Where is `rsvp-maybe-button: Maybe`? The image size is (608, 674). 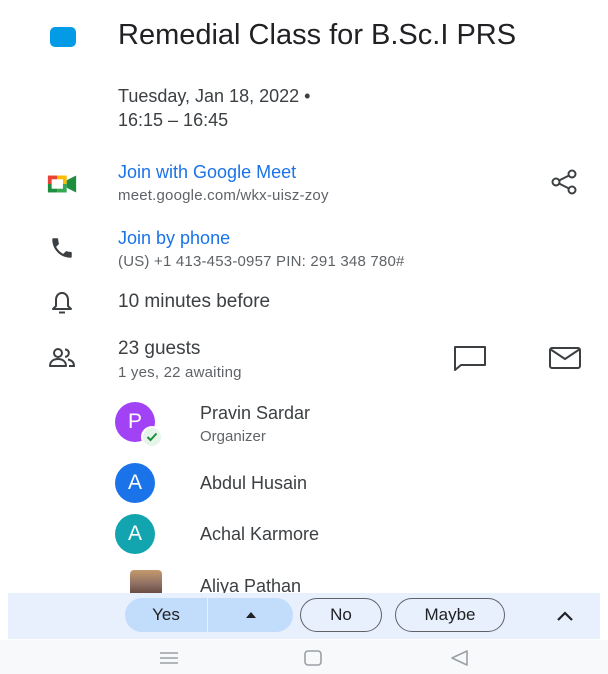
rsvp-maybe-button: Maybe is located at coordinates (450, 615).